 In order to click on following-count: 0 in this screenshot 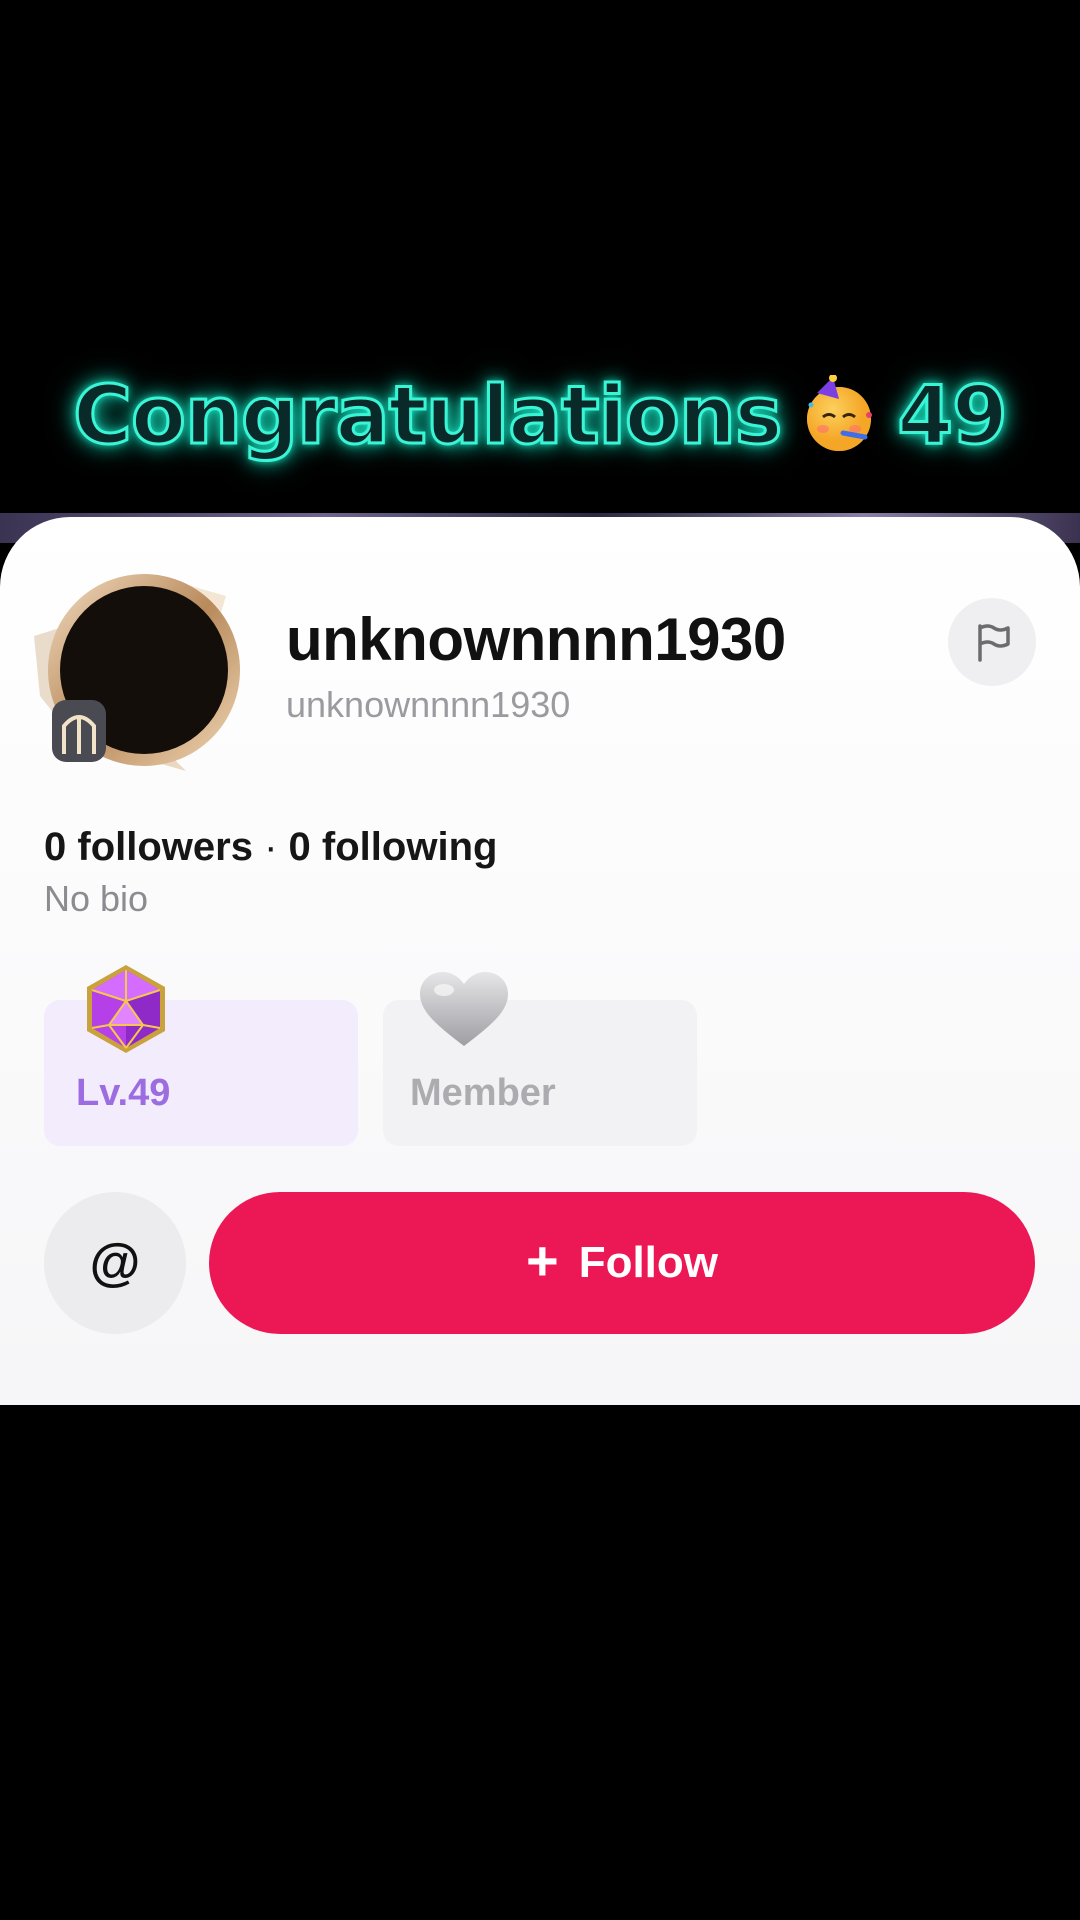, I will do `click(300, 847)`.